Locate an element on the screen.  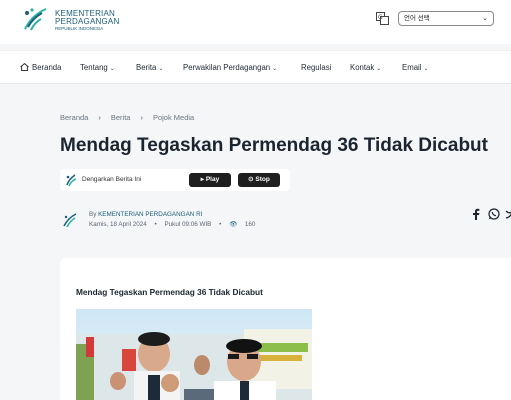
home-icon is located at coordinates (24, 67).